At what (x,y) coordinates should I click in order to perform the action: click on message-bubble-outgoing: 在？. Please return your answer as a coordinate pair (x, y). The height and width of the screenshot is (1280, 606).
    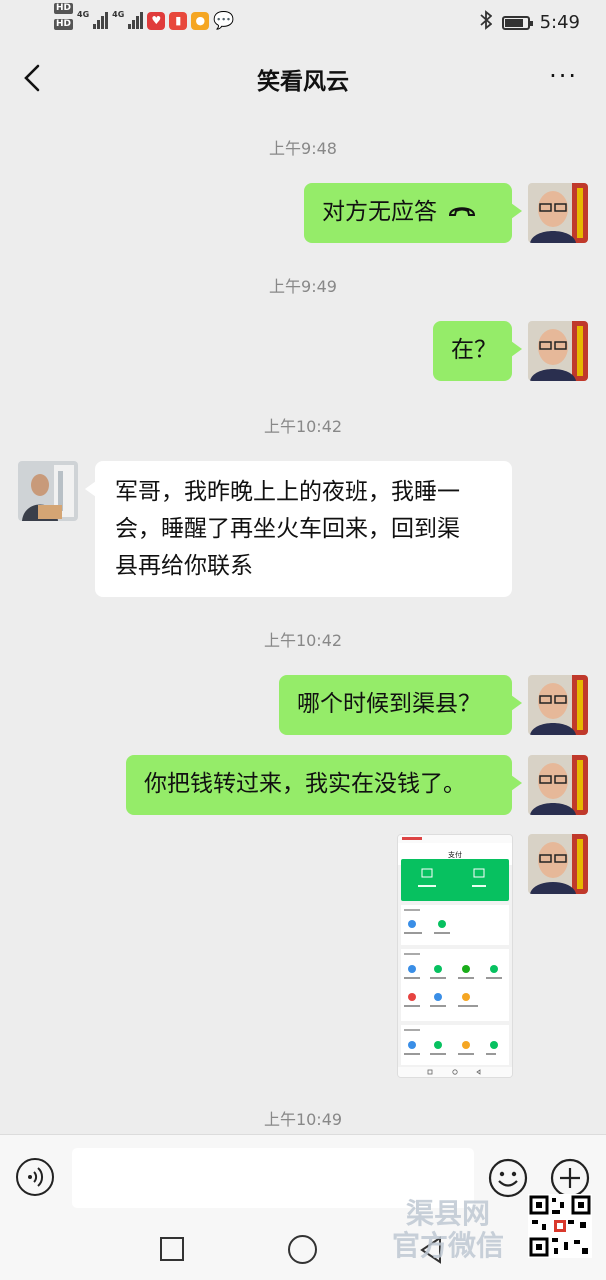
    Looking at the image, I should click on (477, 351).